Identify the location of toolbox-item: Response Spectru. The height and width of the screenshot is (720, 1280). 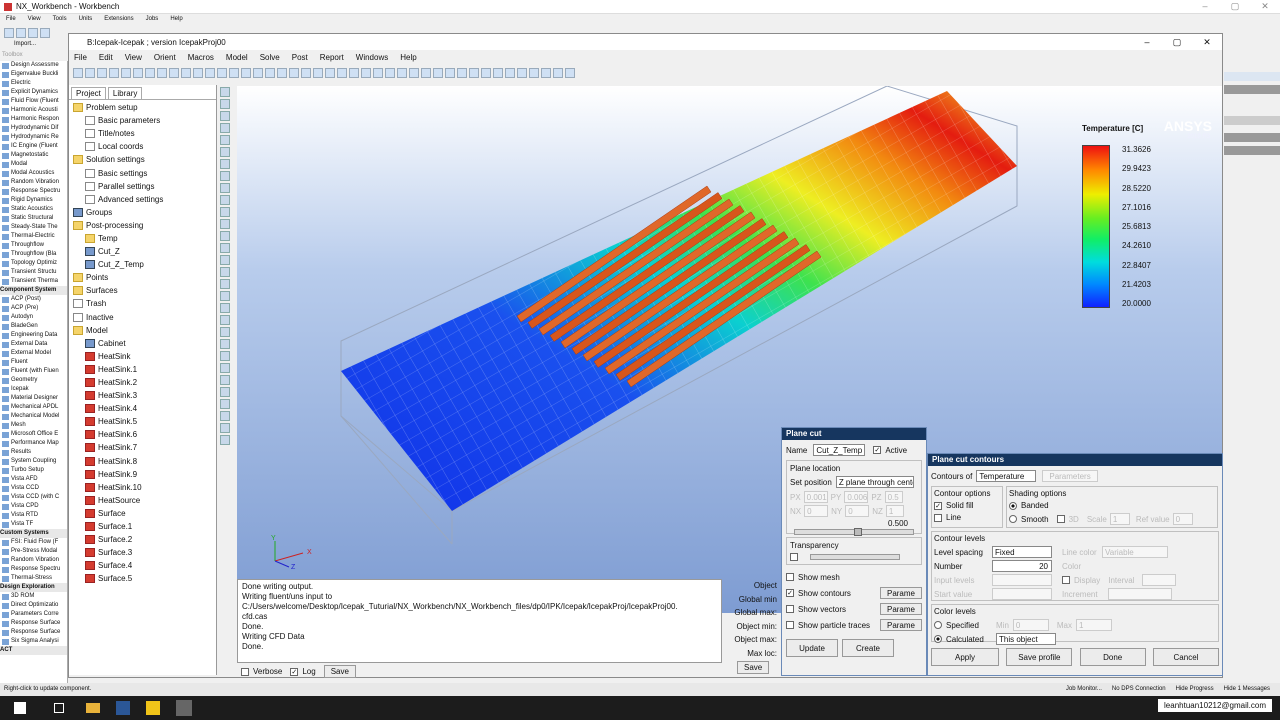
(33, 569).